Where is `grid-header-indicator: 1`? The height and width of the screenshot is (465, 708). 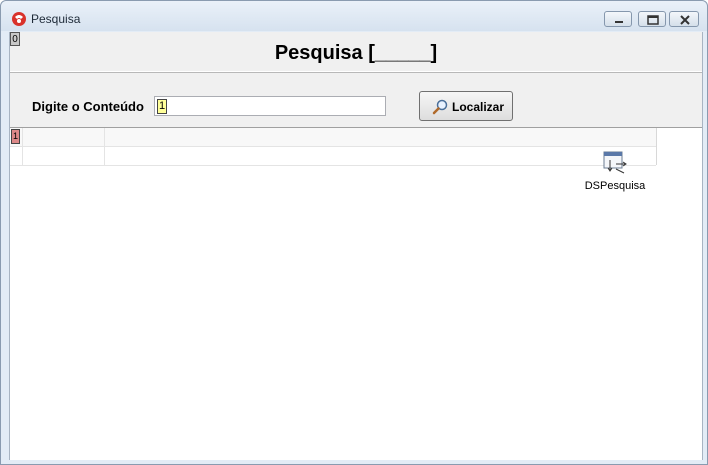
grid-header-indicator: 1 is located at coordinates (15, 136).